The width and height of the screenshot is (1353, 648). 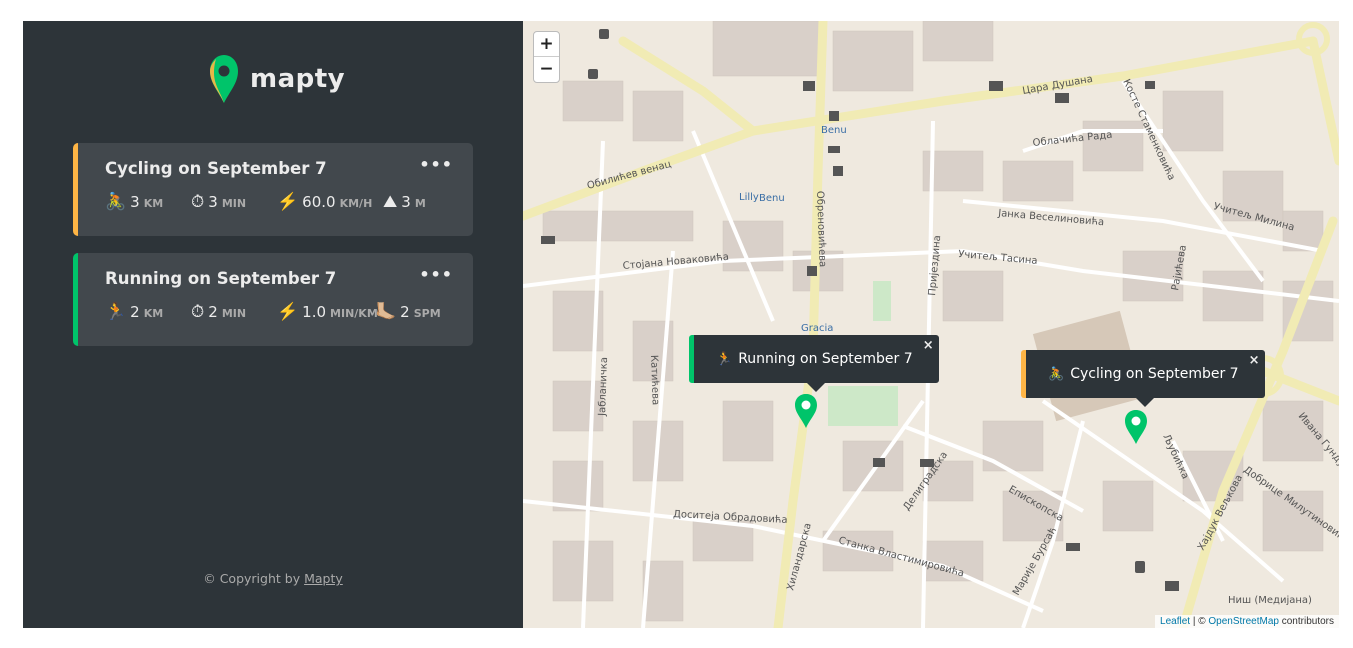 I want to click on detail-value: 60.0, so click(x=319, y=202).